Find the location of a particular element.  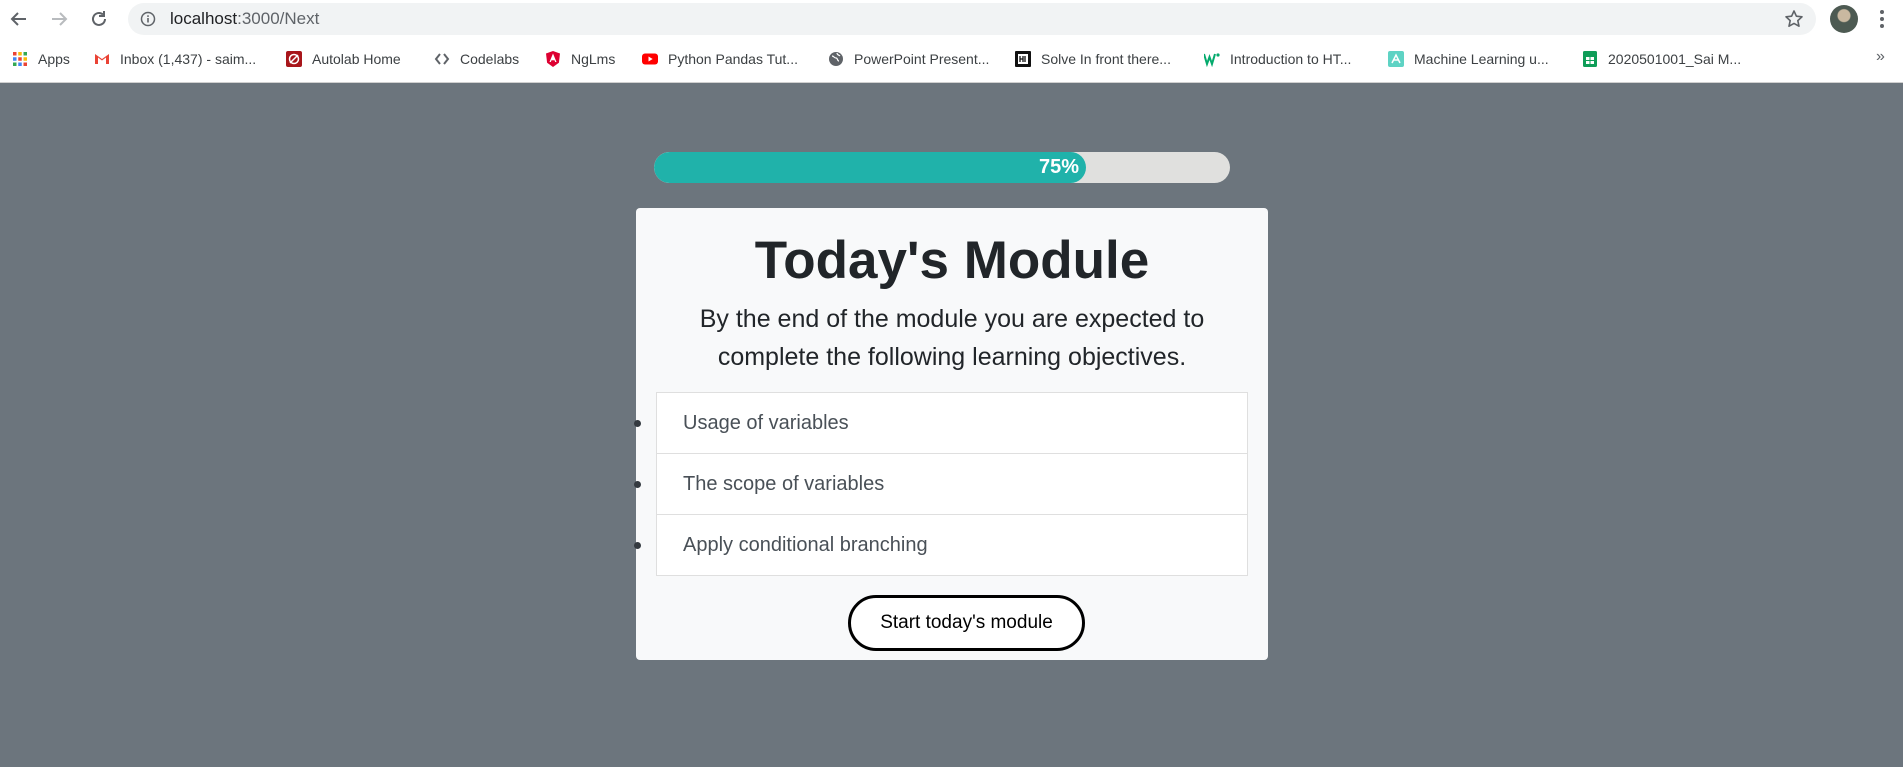

url-text: localhost:3000/Next is located at coordinates (960, 19).